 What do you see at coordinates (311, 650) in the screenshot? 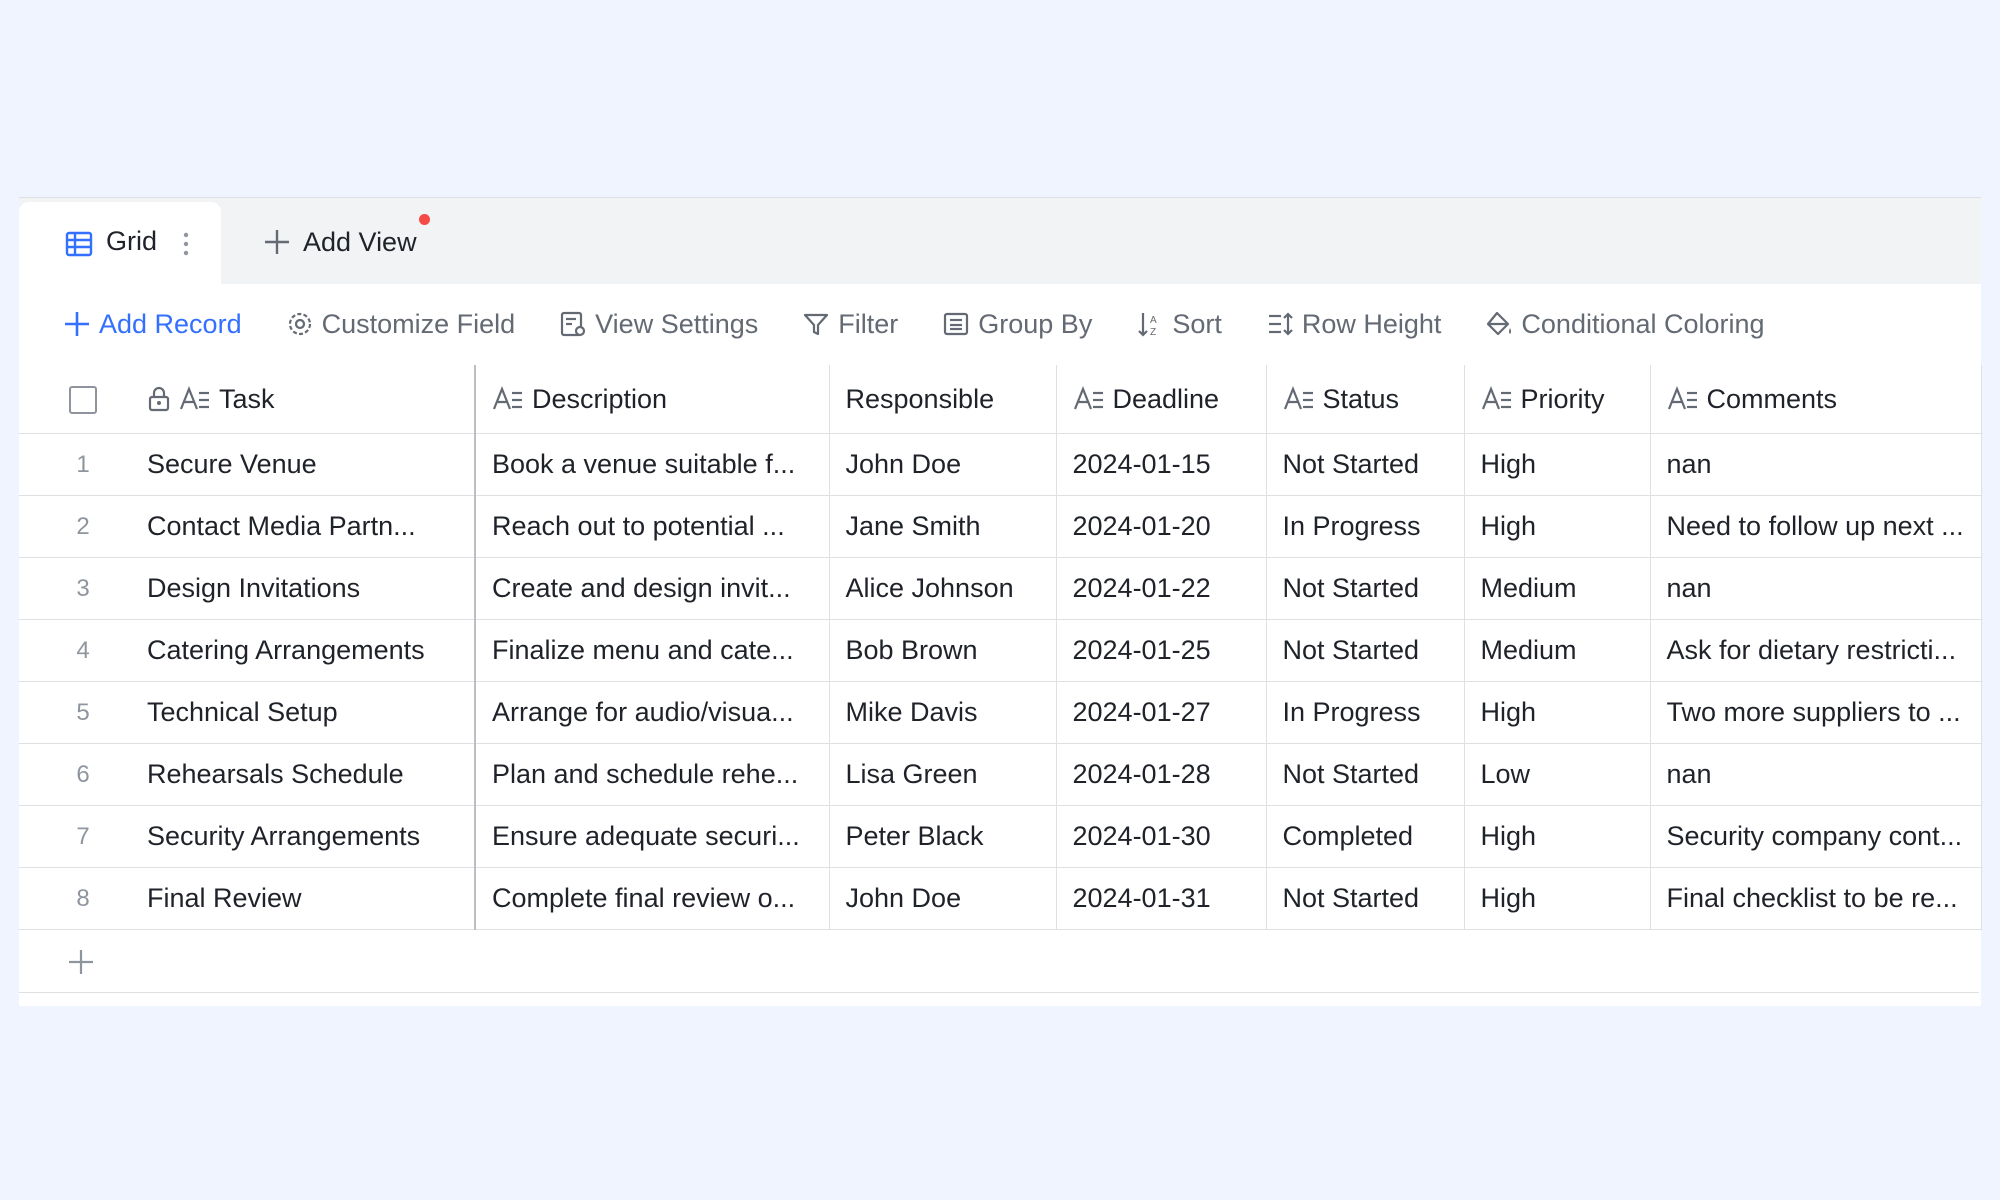
I see `cell-task: Catering Arrangements` at bounding box center [311, 650].